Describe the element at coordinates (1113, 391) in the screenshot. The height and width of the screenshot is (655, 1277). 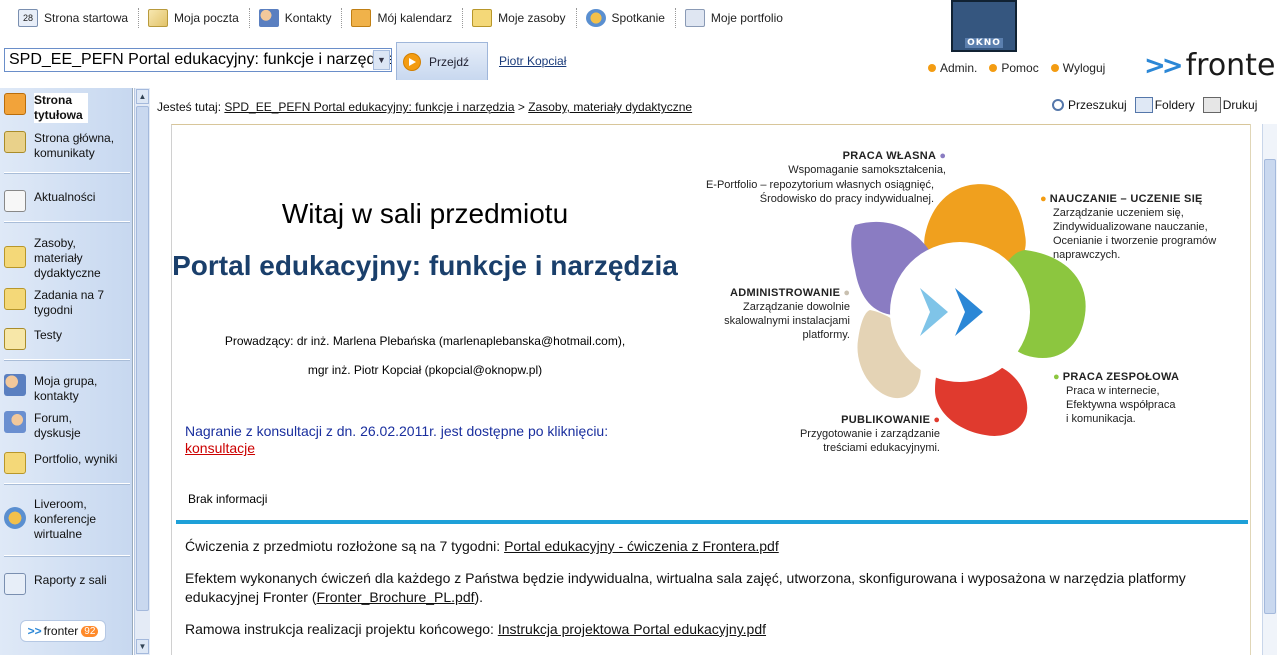
I see `label-line: Praca w internecie,` at that location.